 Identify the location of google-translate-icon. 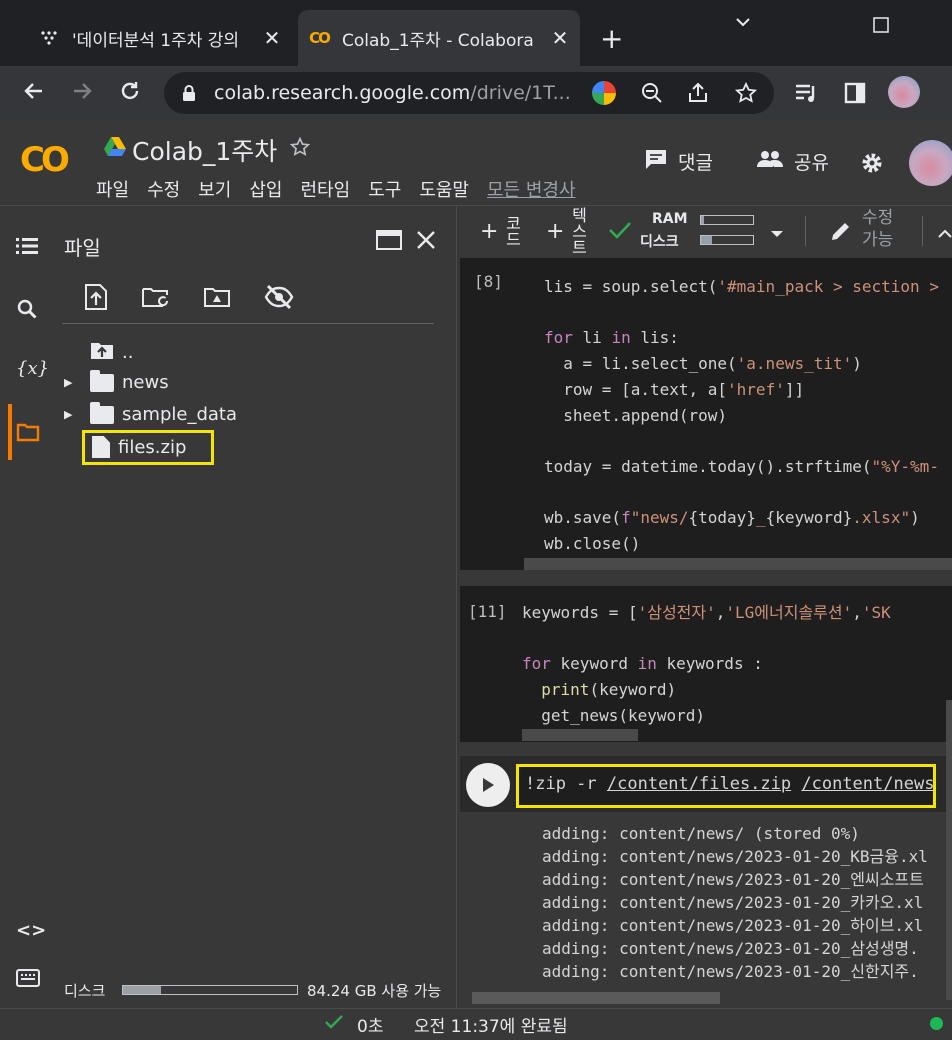
(604, 93).